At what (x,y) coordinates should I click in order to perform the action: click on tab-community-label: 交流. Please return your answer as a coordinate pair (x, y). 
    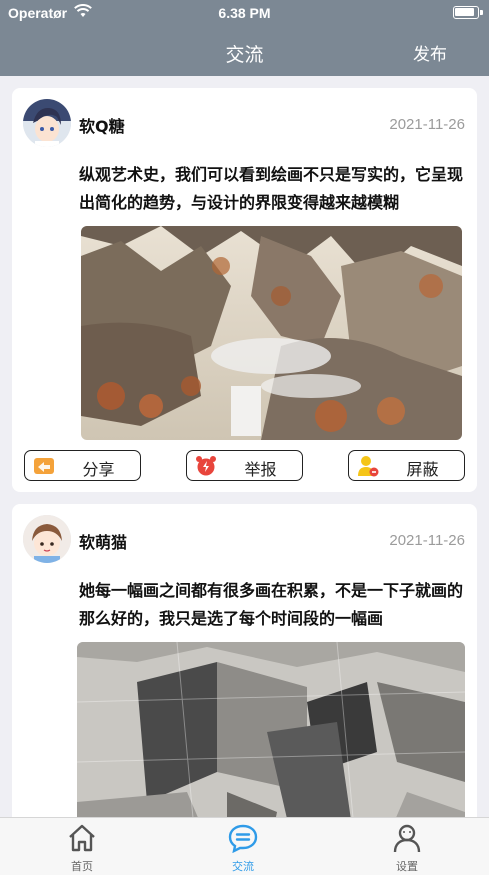
    Looking at the image, I should click on (243, 866).